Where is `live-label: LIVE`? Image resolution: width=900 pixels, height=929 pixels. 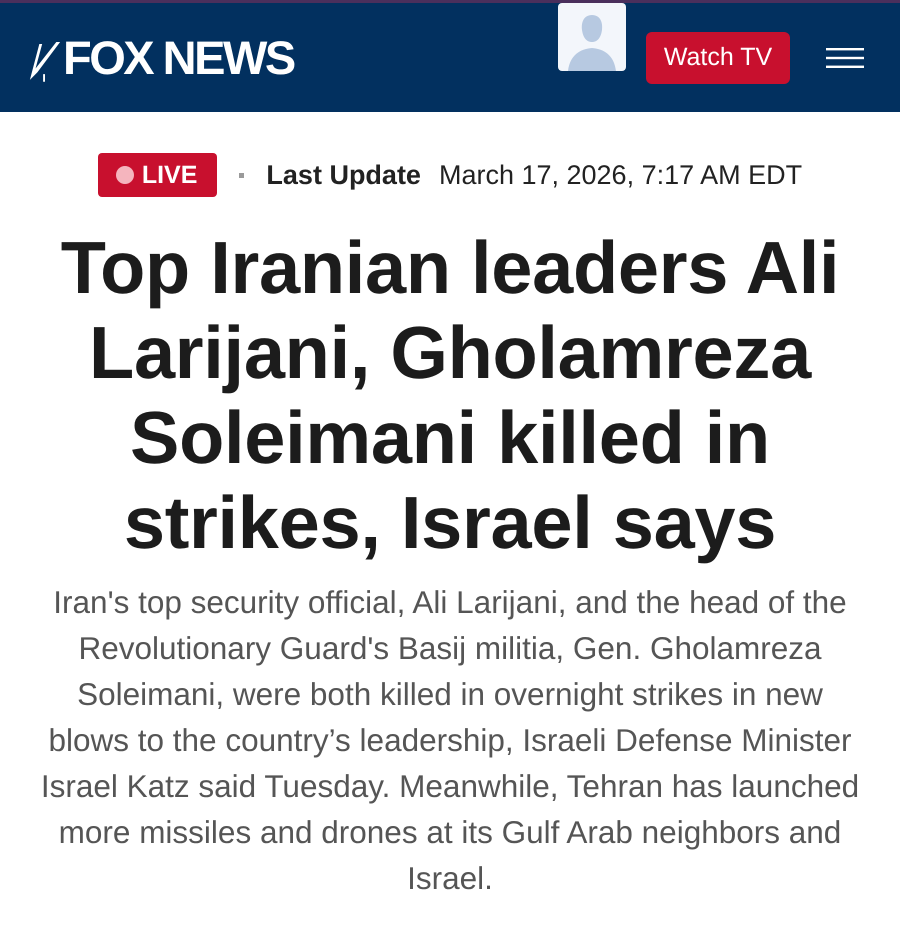 live-label: LIVE is located at coordinates (170, 175).